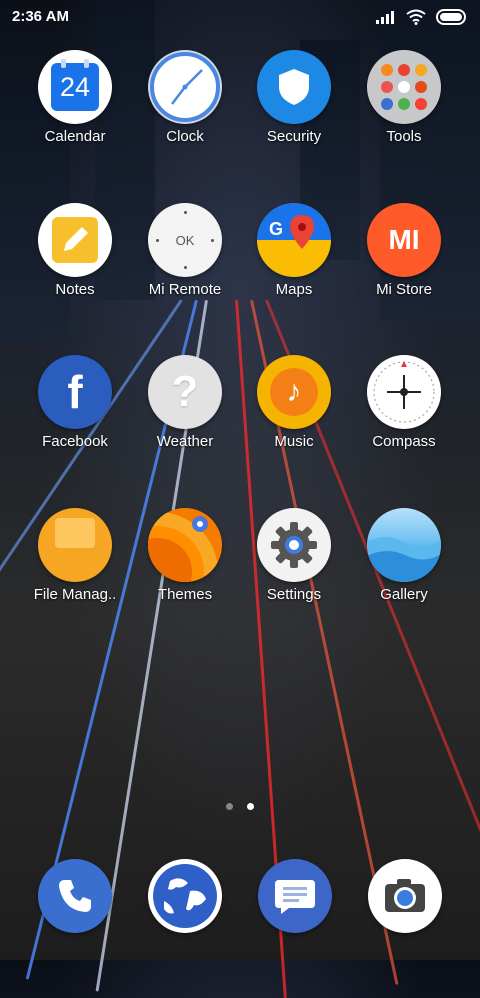 The image size is (480, 998). What do you see at coordinates (185, 594) in the screenshot?
I see `app-label: Themes` at bounding box center [185, 594].